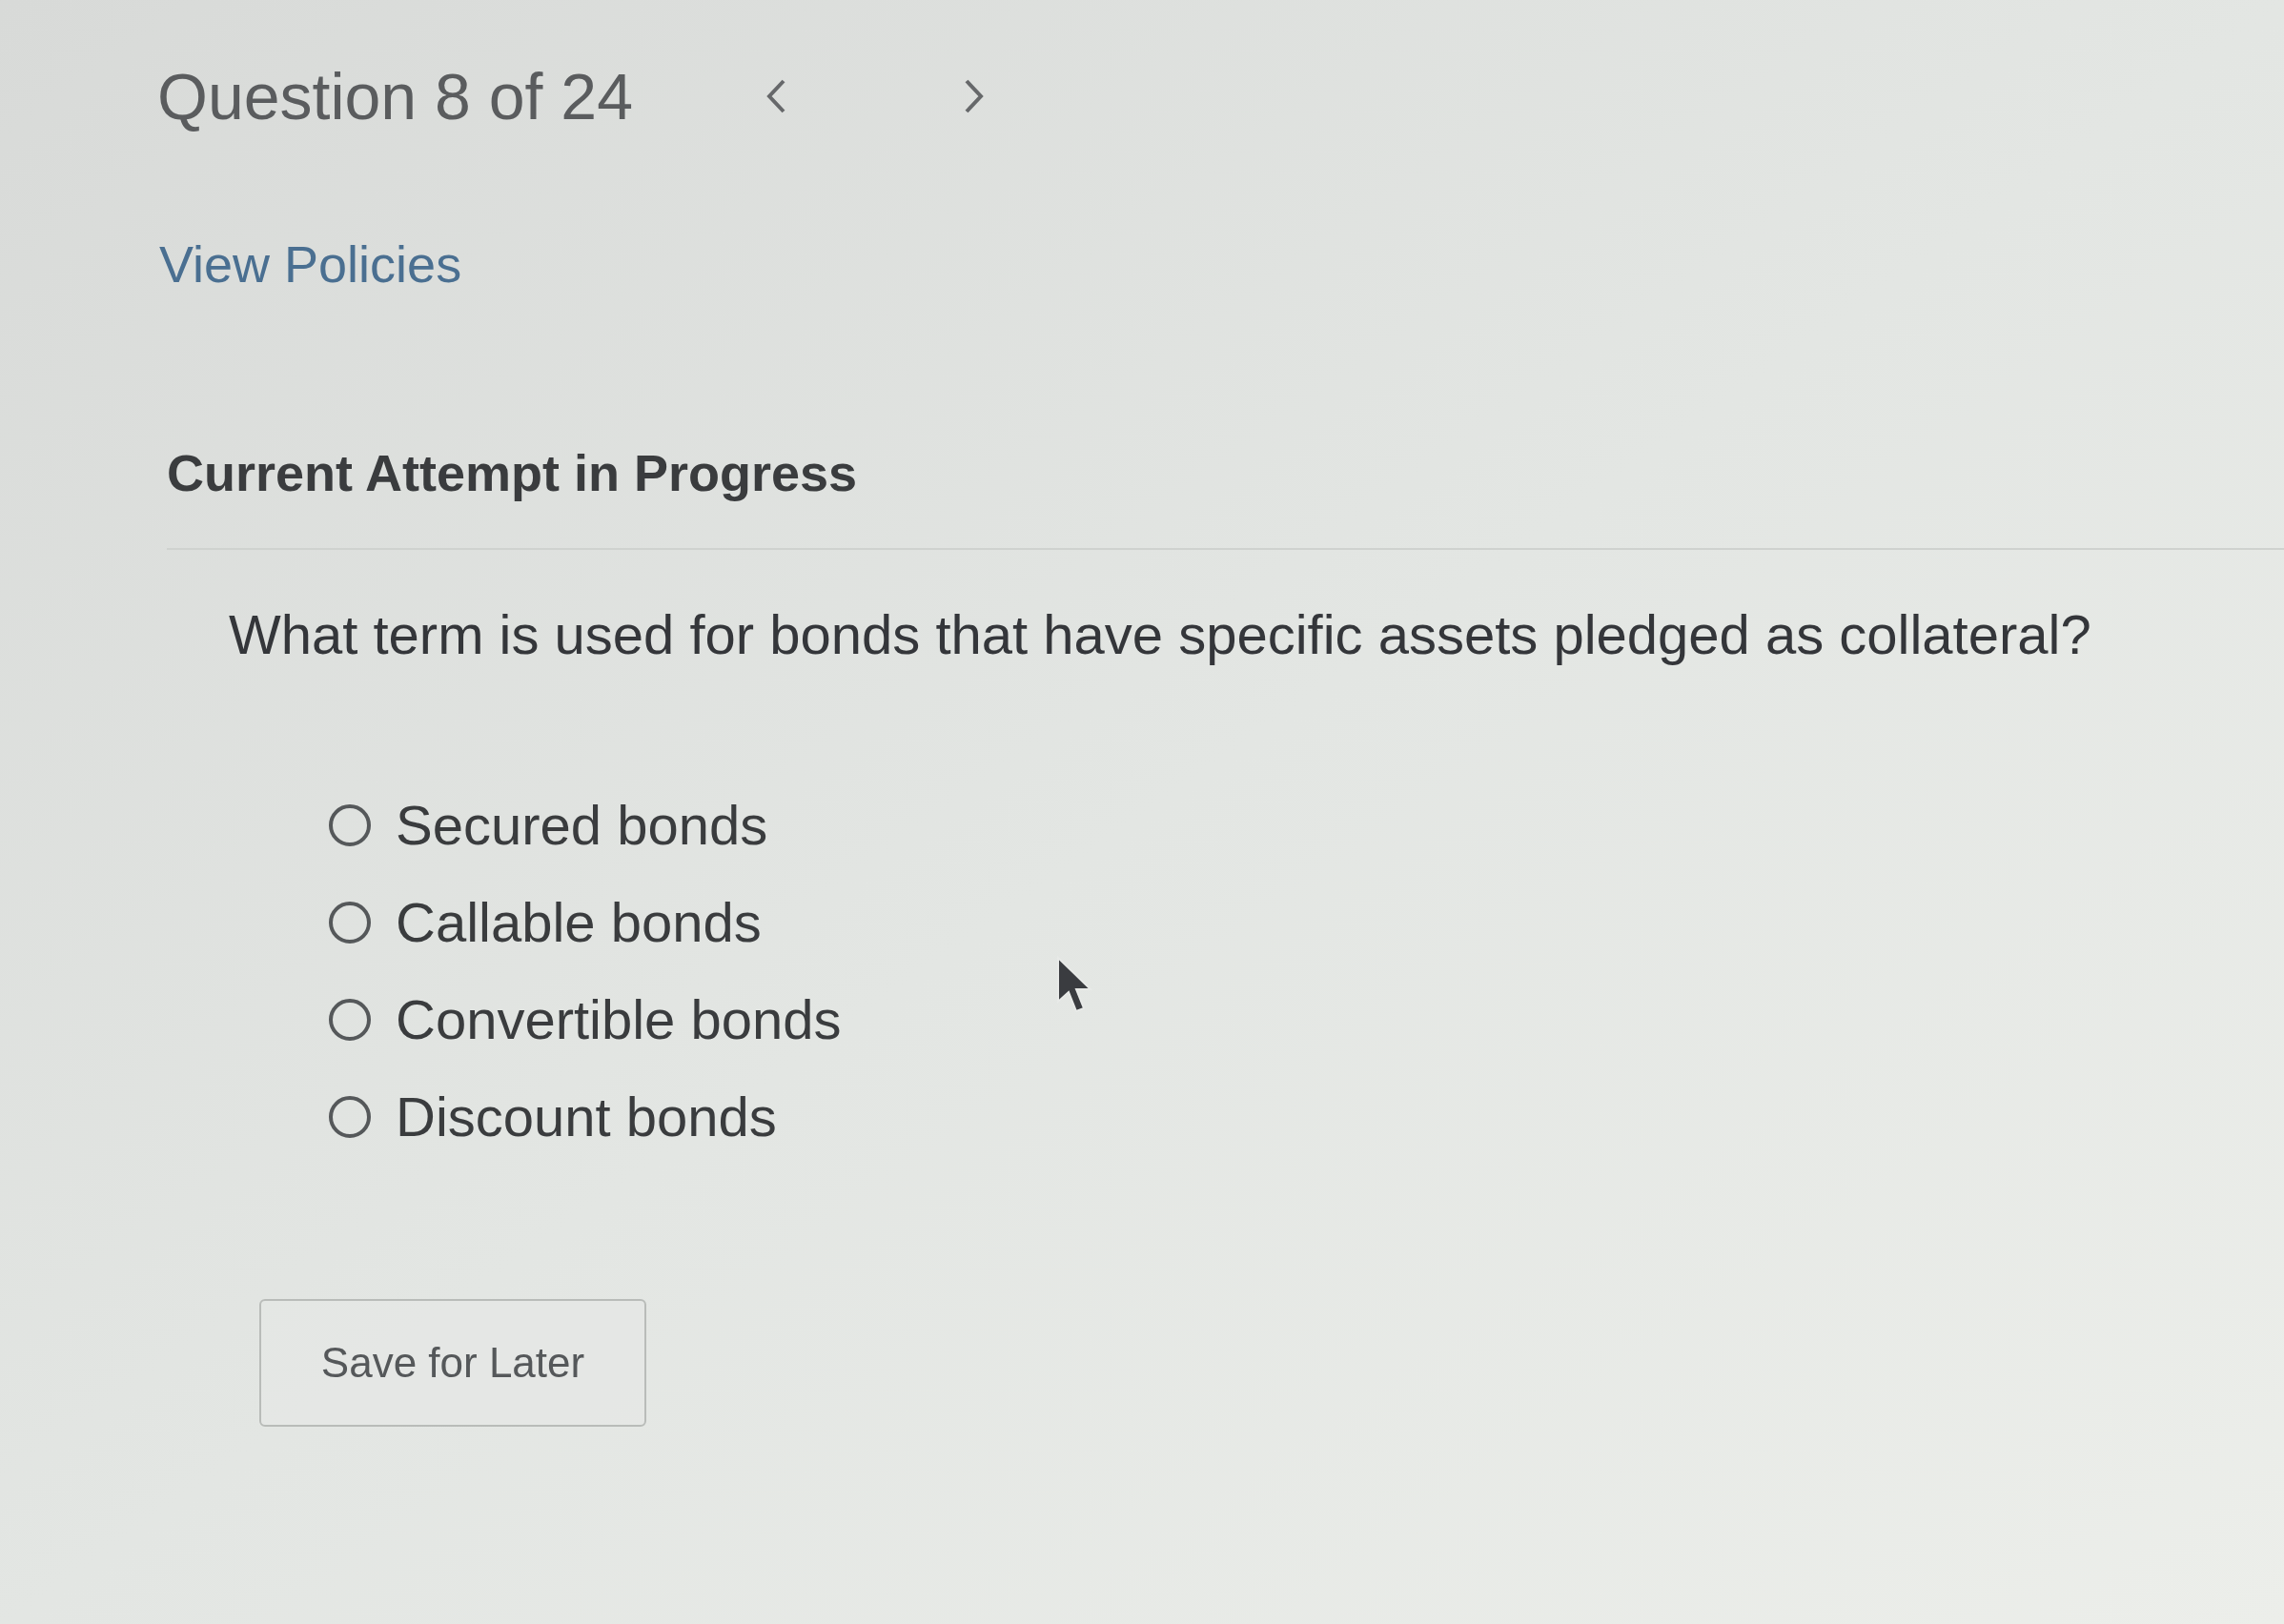 Image resolution: width=2284 pixels, height=1624 pixels. I want to click on save-for-later-button: Save for Later, so click(452, 1363).